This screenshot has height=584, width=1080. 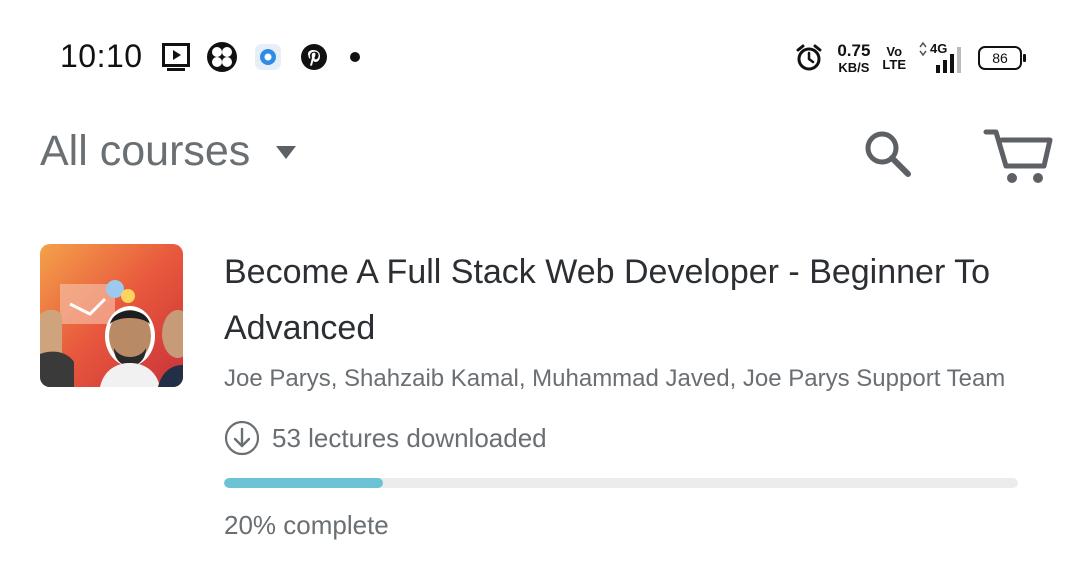 I want to click on volte-indicator: Vo LTE, so click(x=894, y=58).